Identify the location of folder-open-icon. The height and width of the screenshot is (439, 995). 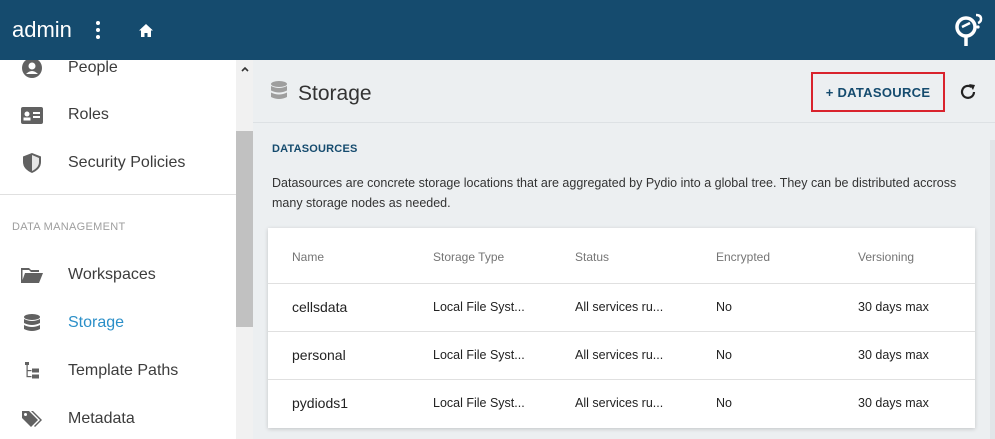
(32, 275).